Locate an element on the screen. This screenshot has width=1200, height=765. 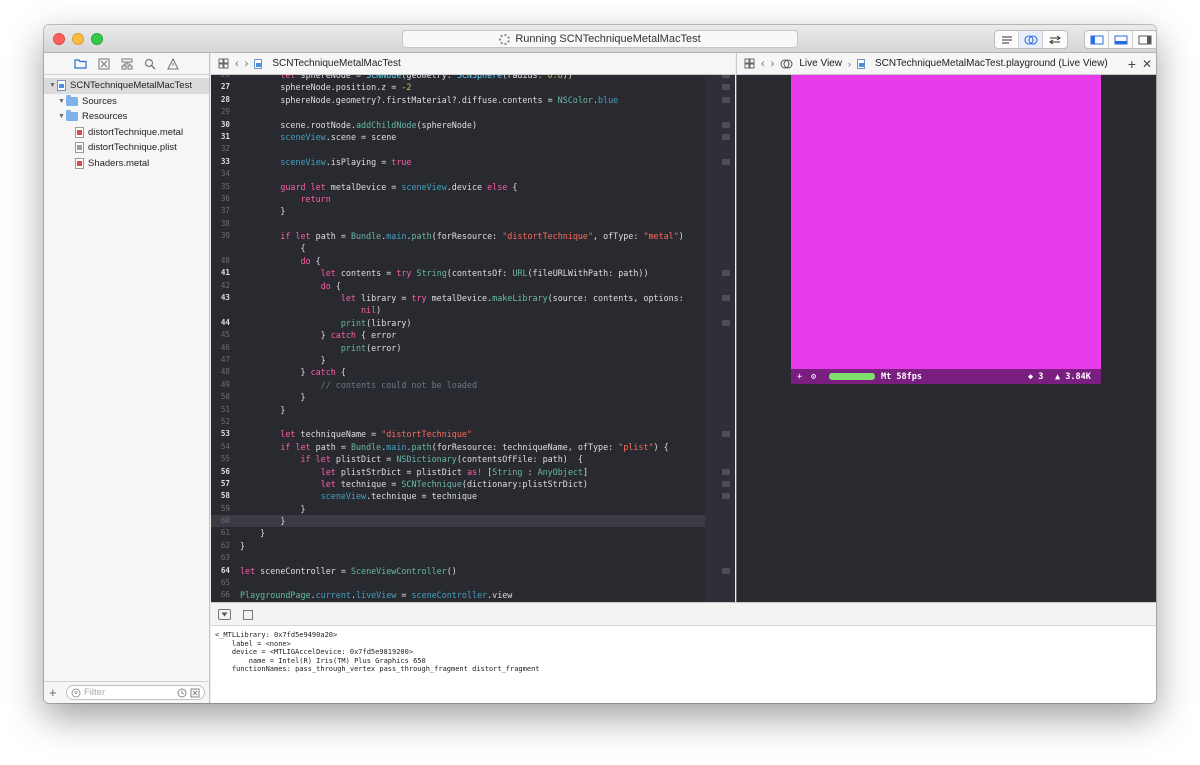
editor-breadcrumb: SCNTechniqueMetalMacTest is located at coordinates (336, 63).